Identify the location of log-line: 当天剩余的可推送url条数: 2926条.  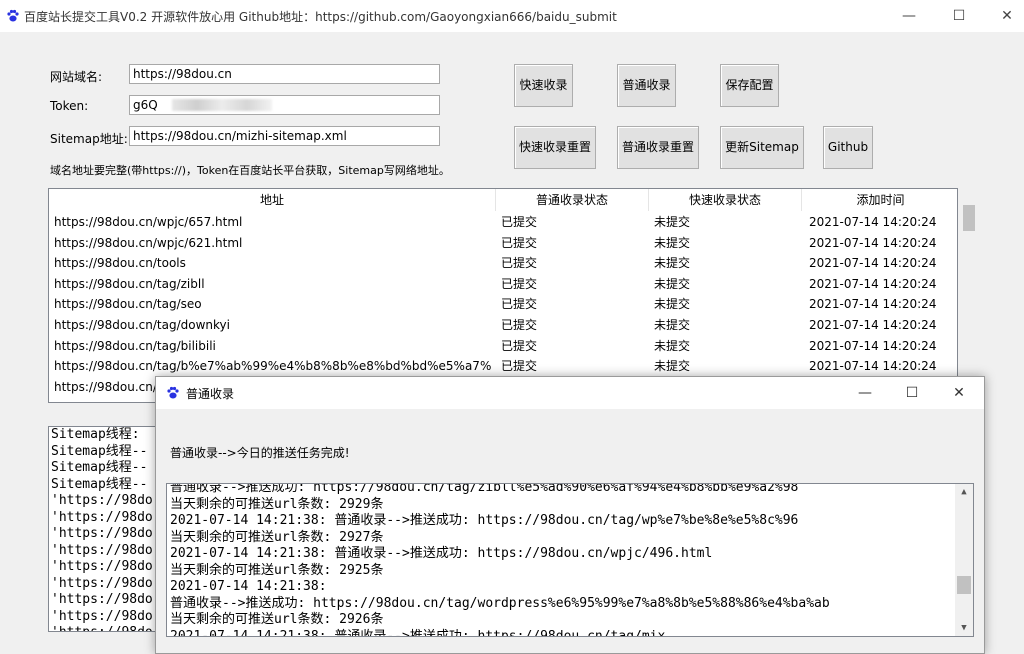
(277, 619).